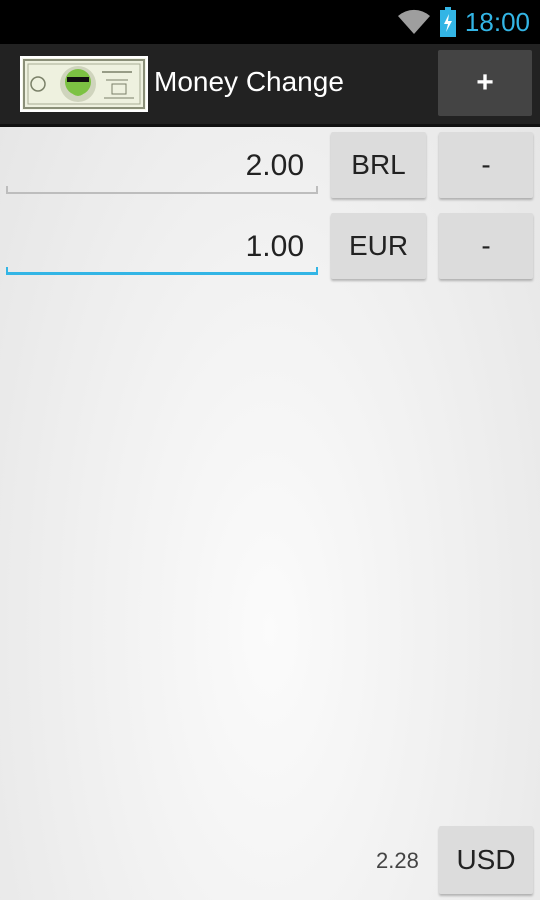 Image resolution: width=540 pixels, height=900 pixels. I want to click on currency-button-brl: BRL, so click(378, 165).